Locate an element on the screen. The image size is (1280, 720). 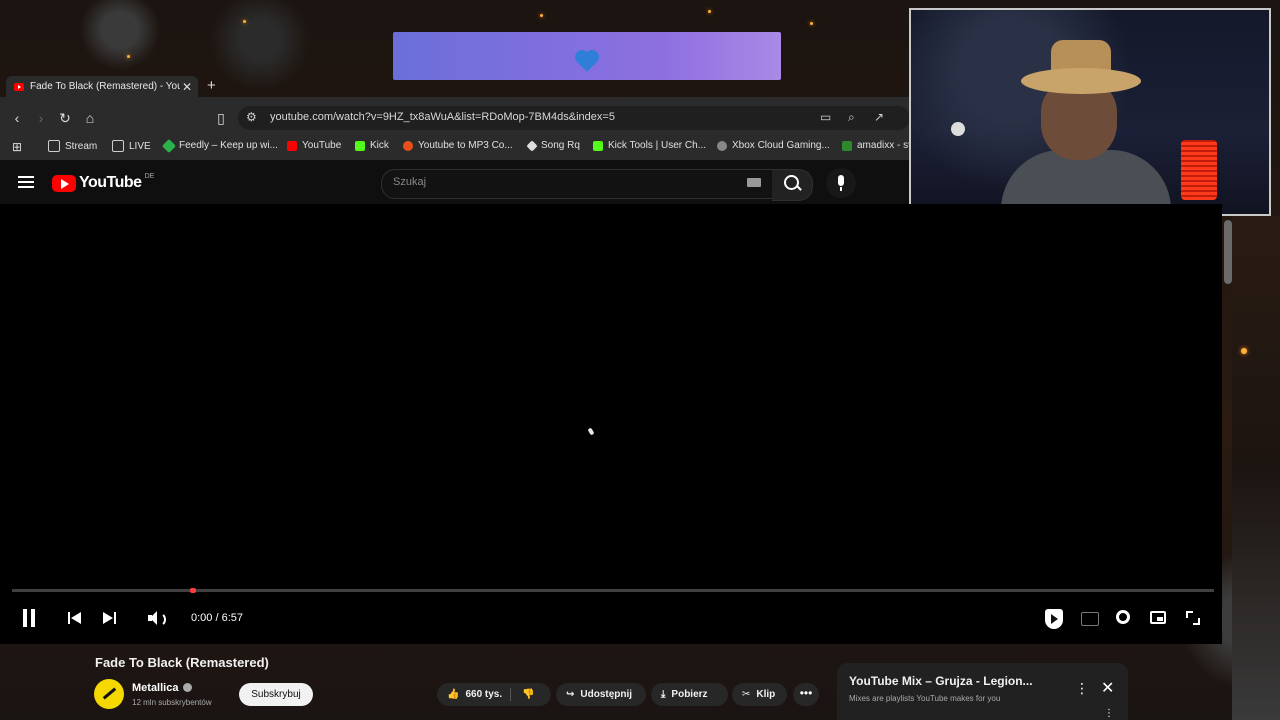
bookmark-kick: Kick is located at coordinates (372, 145).